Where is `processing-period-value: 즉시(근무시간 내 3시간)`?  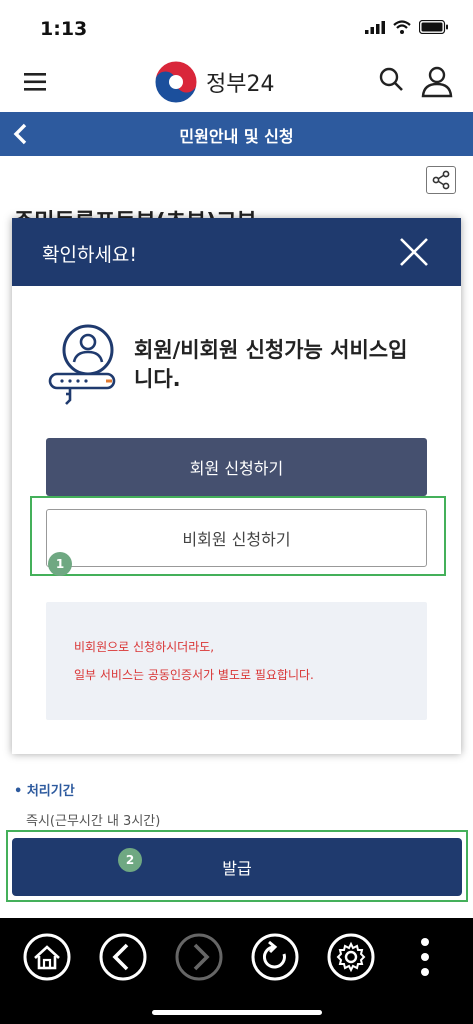
processing-period-value: 즉시(근무시간 내 3시간) is located at coordinates (93, 821).